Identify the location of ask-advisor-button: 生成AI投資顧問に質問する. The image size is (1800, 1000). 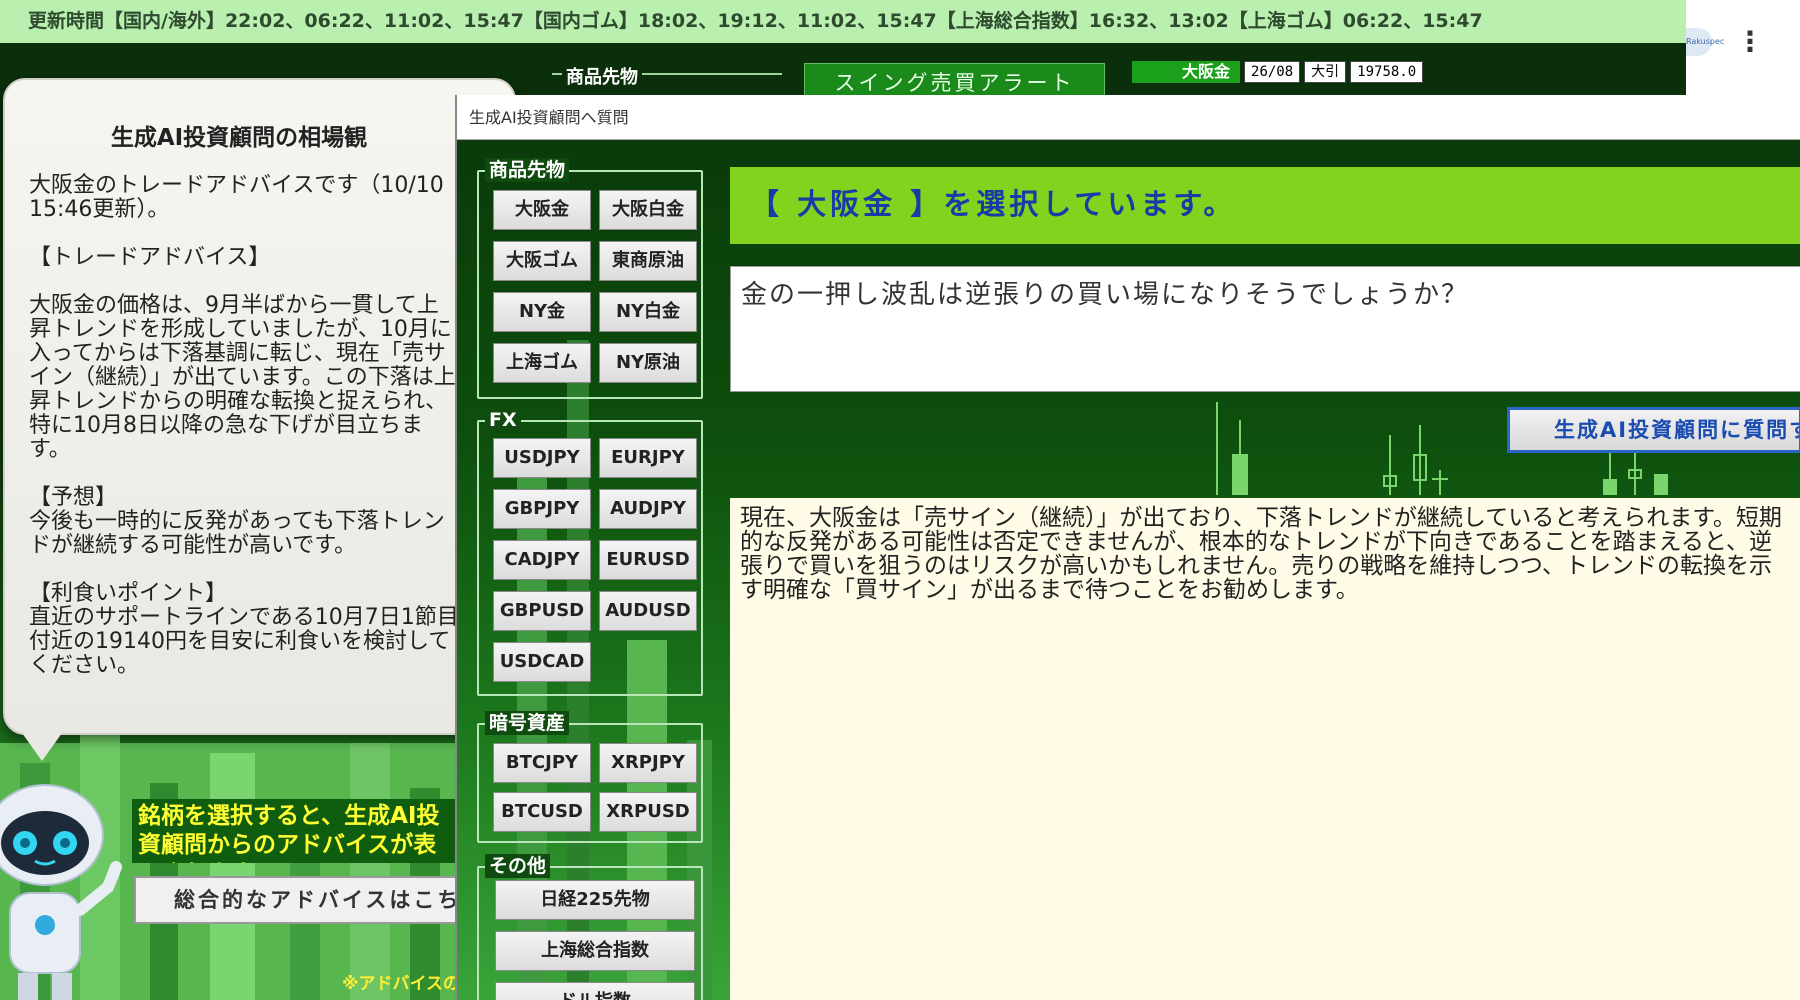
(1653, 430).